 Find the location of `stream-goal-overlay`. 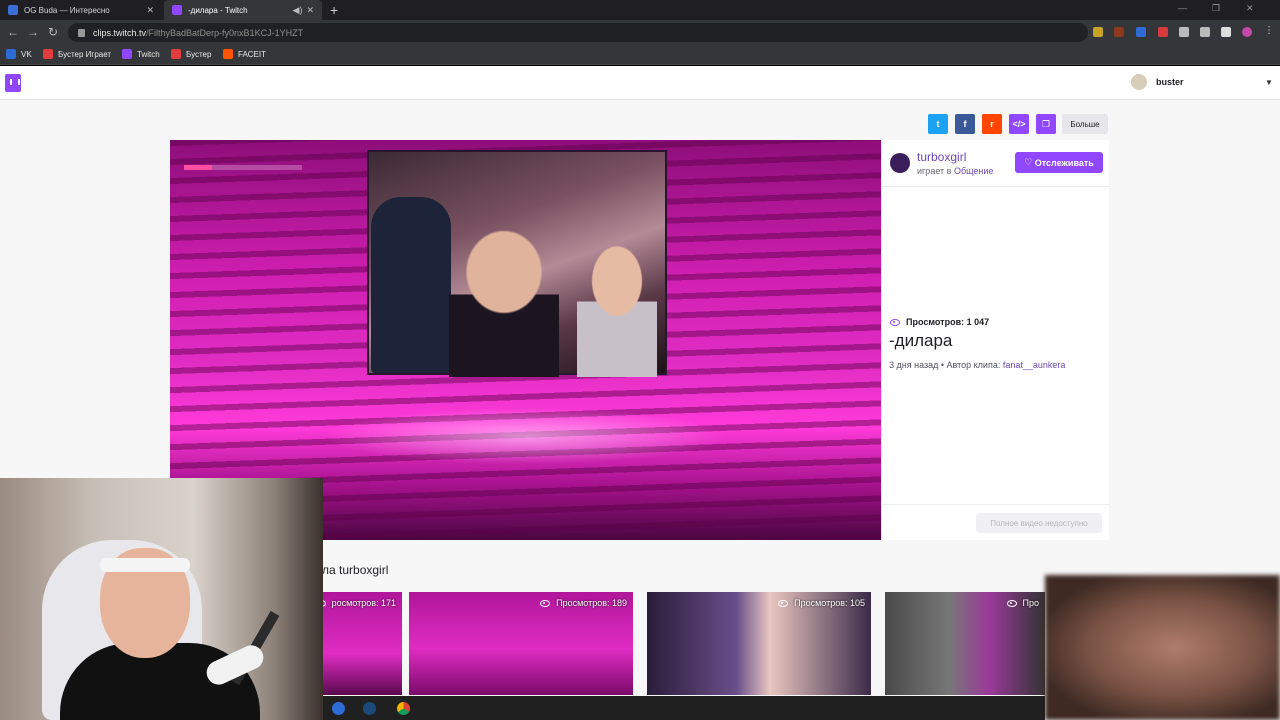

stream-goal-overlay is located at coordinates (243, 173).